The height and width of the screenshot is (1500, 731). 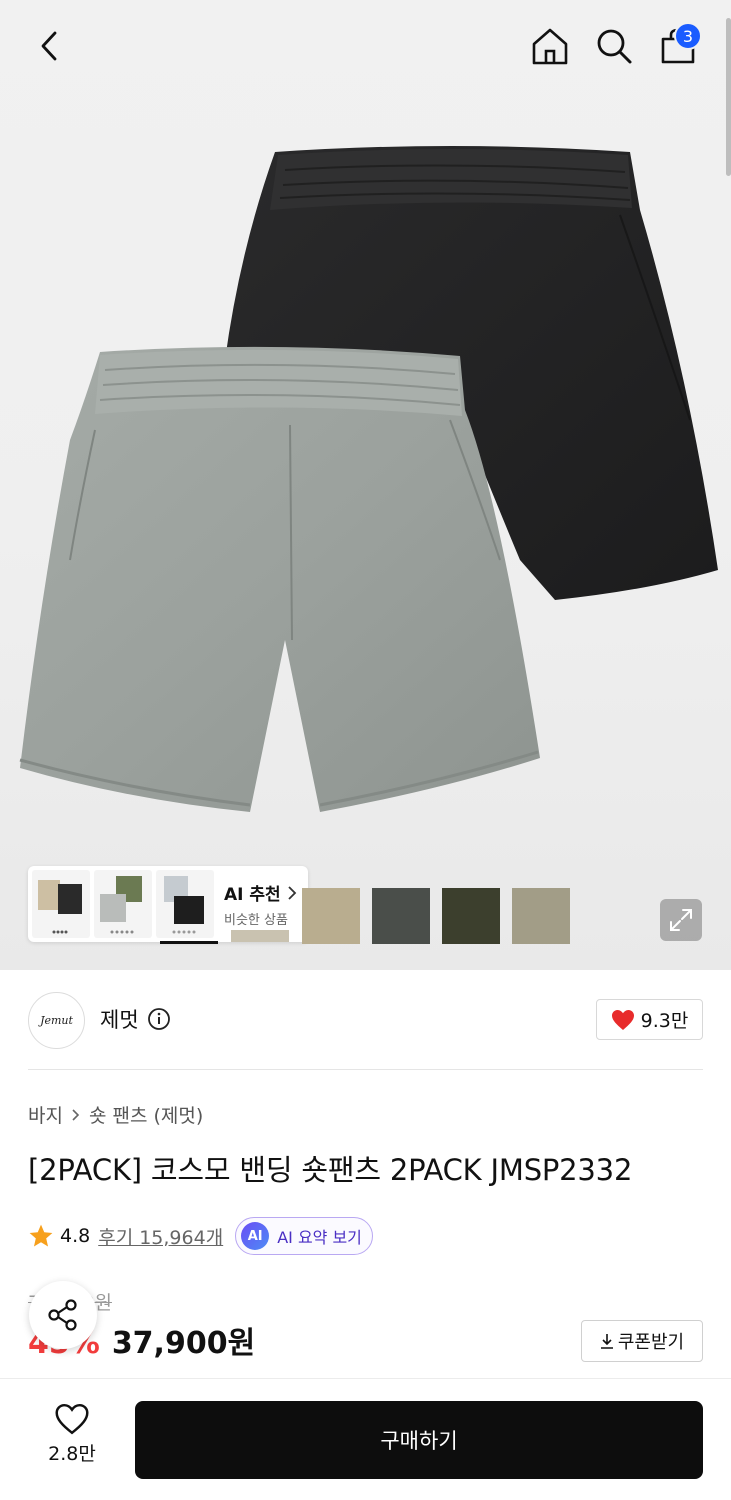 I want to click on ai-recommend-title: AI 추천, so click(x=260, y=892).